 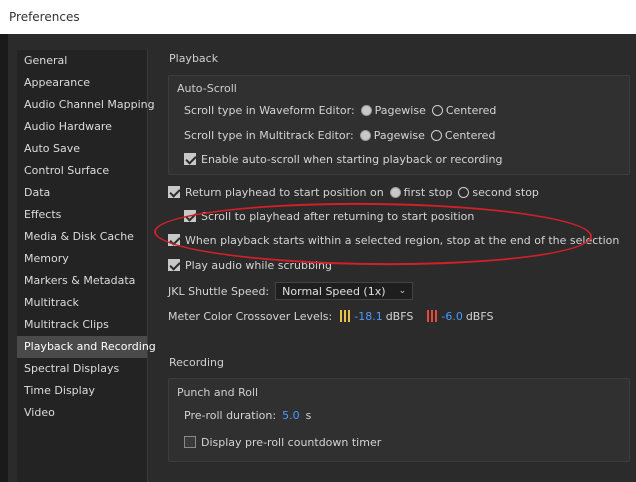 I want to click on jkl-shuttle-label: JKL Shuttle Speed:, so click(x=219, y=291).